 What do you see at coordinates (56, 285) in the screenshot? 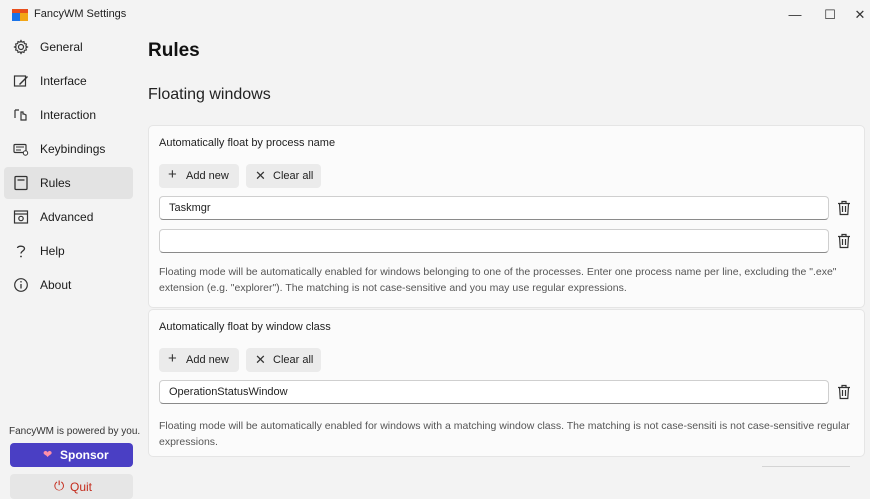
I see `sidebar-item-label: About` at bounding box center [56, 285].